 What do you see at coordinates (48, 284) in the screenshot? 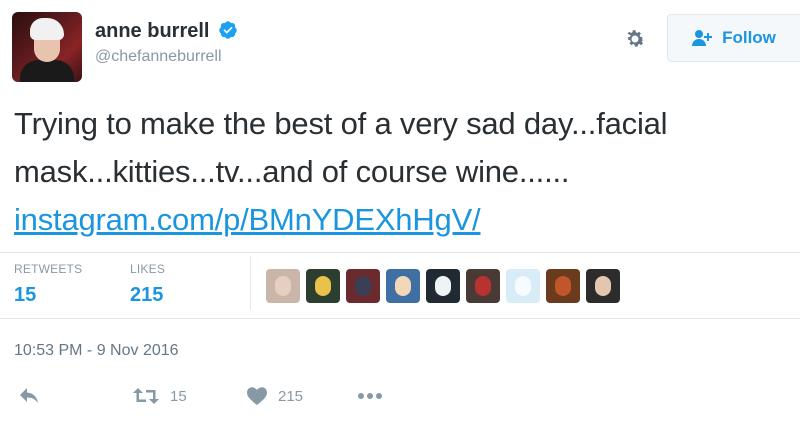
I see `retweets-stat: RETWEETS 15` at bounding box center [48, 284].